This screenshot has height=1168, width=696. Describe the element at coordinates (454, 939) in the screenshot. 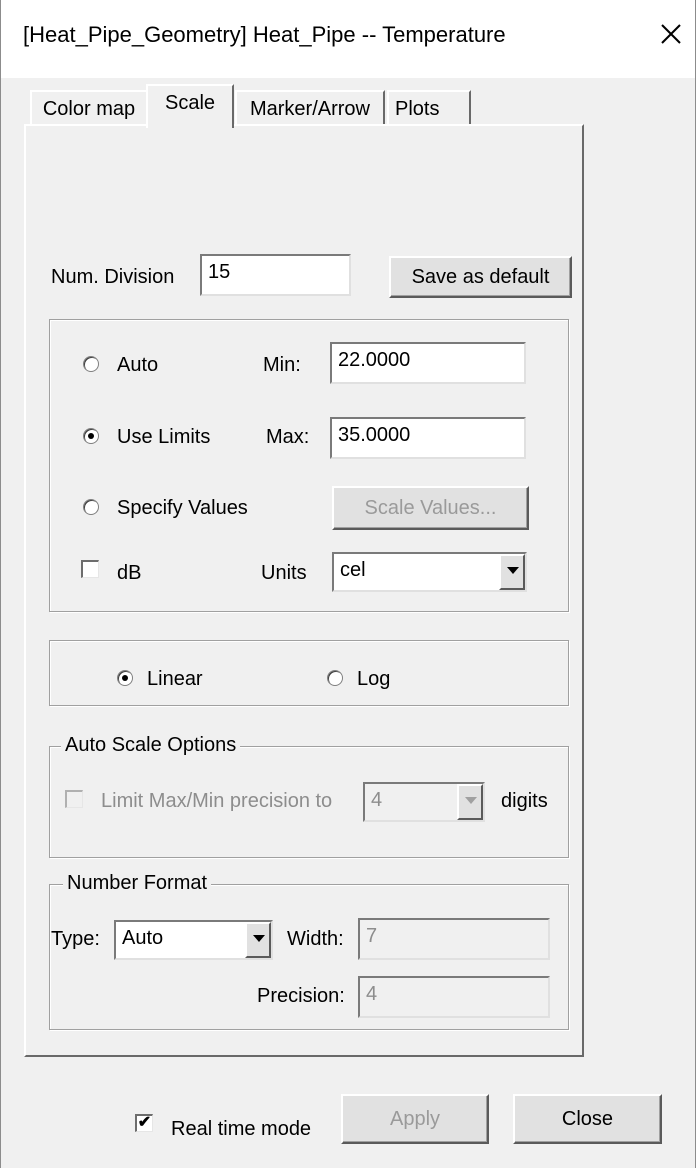

I see `width-input: 7` at that location.